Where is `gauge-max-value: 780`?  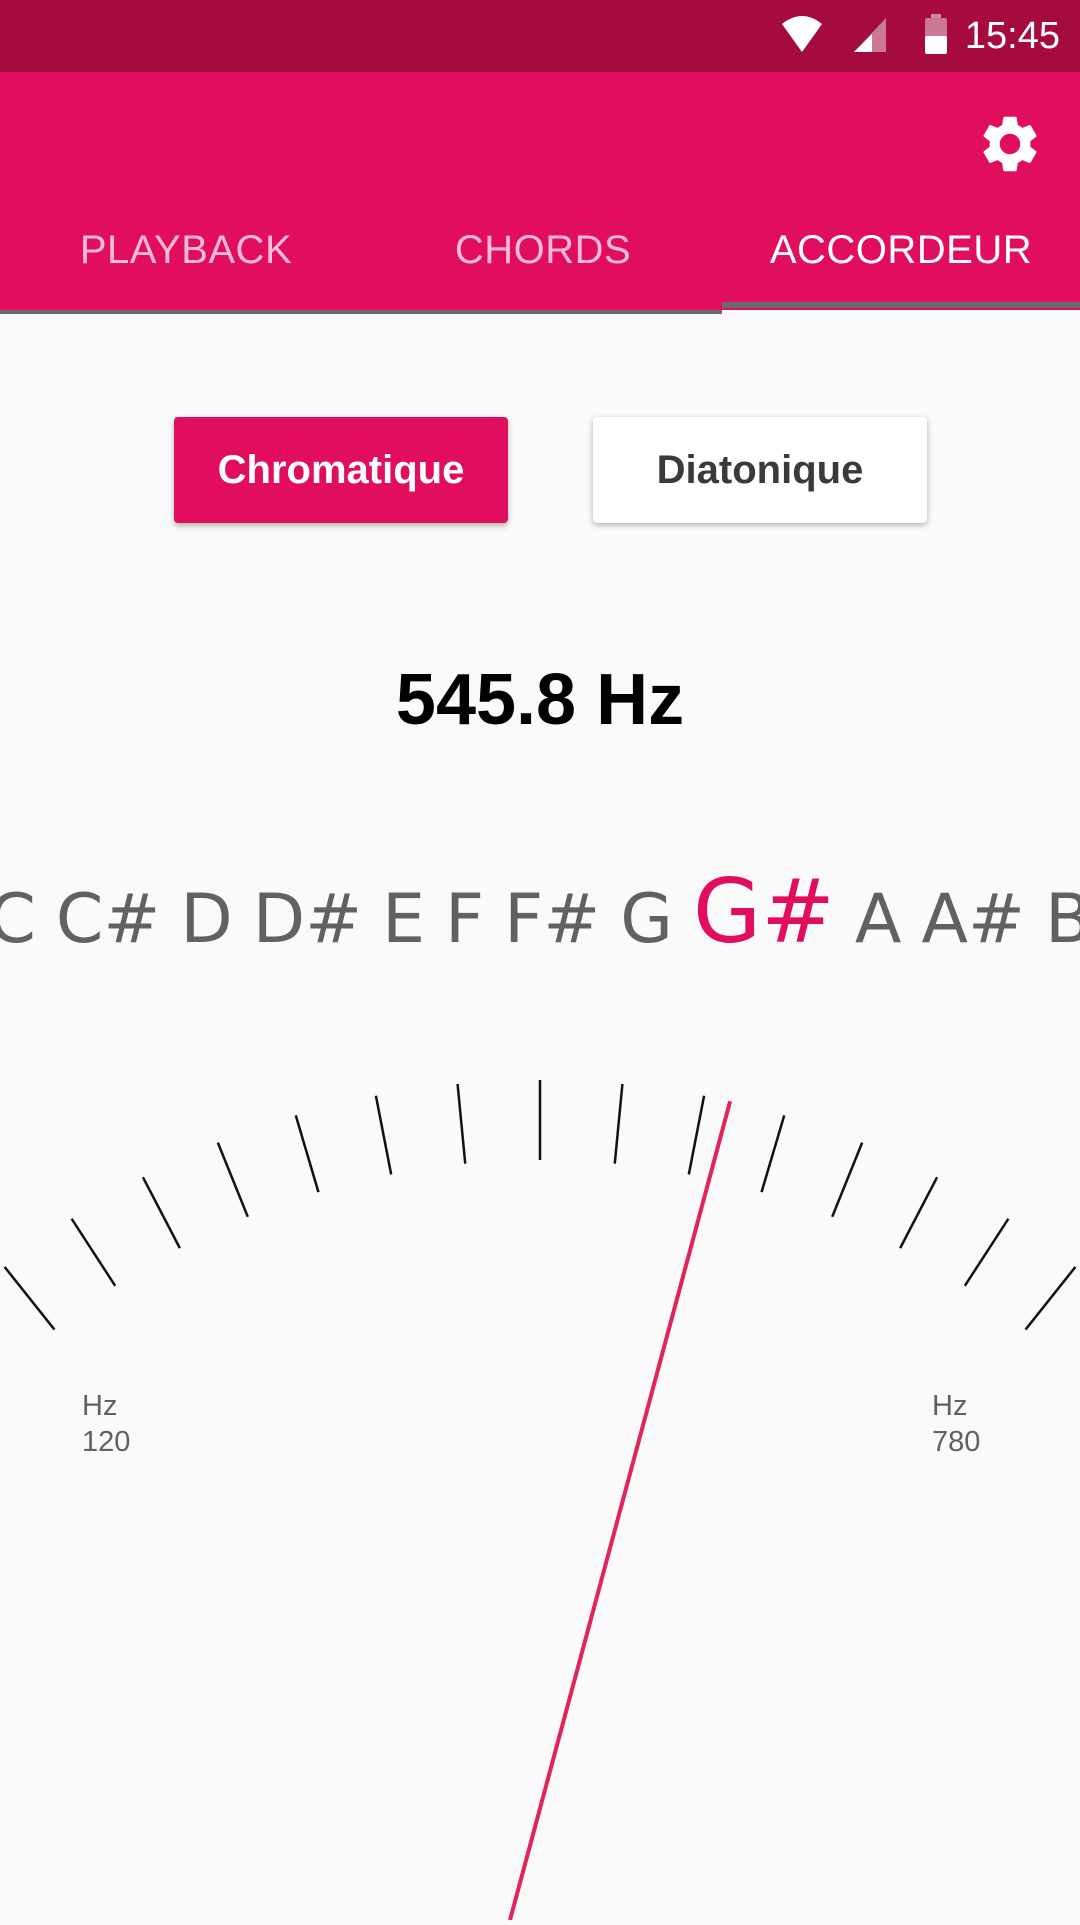 gauge-max-value: 780 is located at coordinates (956, 1442).